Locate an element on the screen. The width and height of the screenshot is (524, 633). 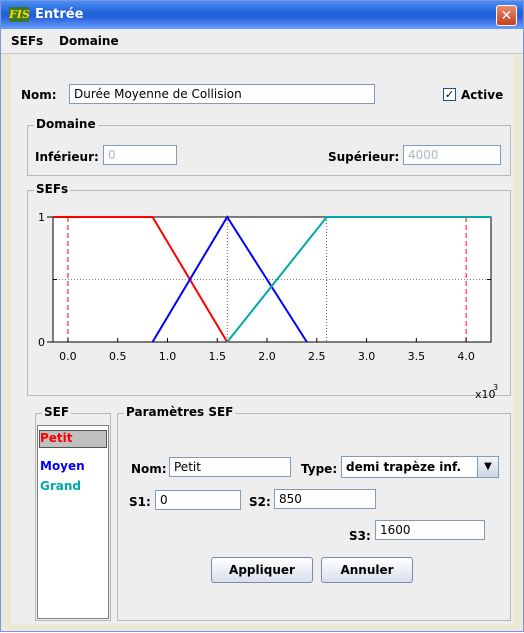
param-nom-input: Petit is located at coordinates (230, 467).